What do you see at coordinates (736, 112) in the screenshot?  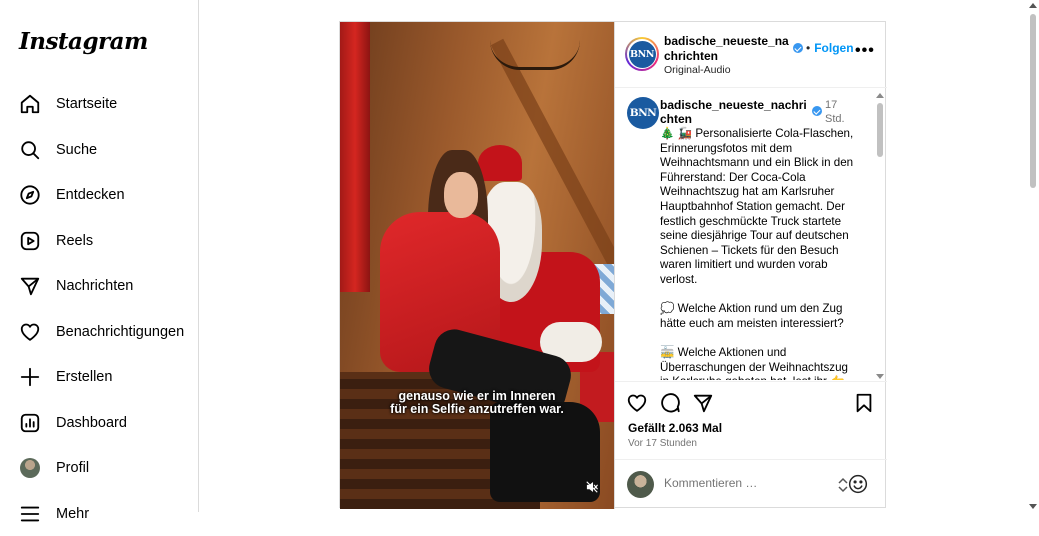 I see `comment-author-username: badische_neueste_nachrichten` at bounding box center [736, 112].